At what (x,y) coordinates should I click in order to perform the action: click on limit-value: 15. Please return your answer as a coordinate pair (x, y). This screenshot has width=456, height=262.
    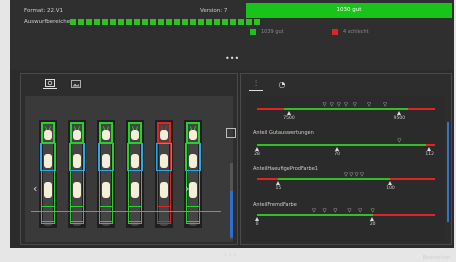
    Looking at the image, I should click on (278, 188).